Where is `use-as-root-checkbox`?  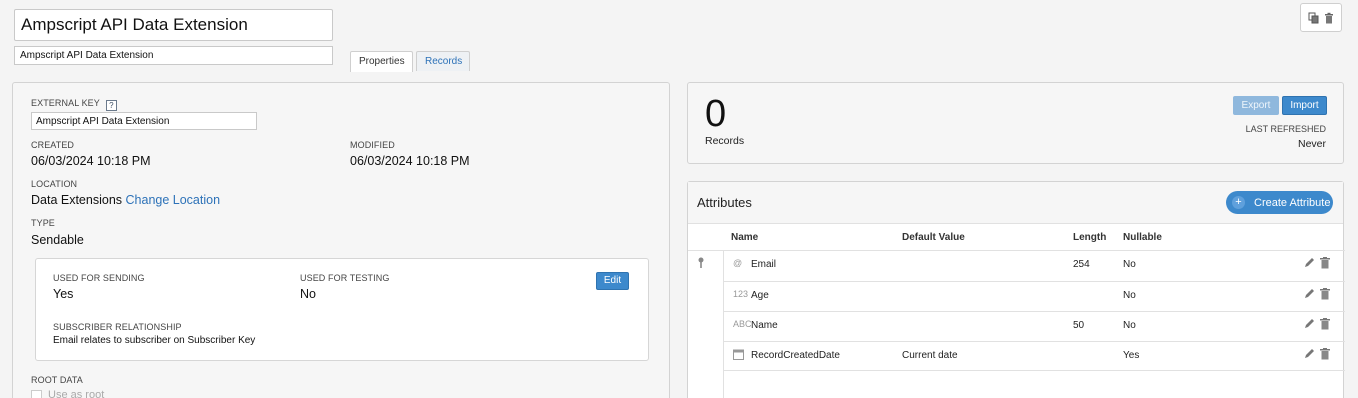
use-as-root-checkbox is located at coordinates (36, 393).